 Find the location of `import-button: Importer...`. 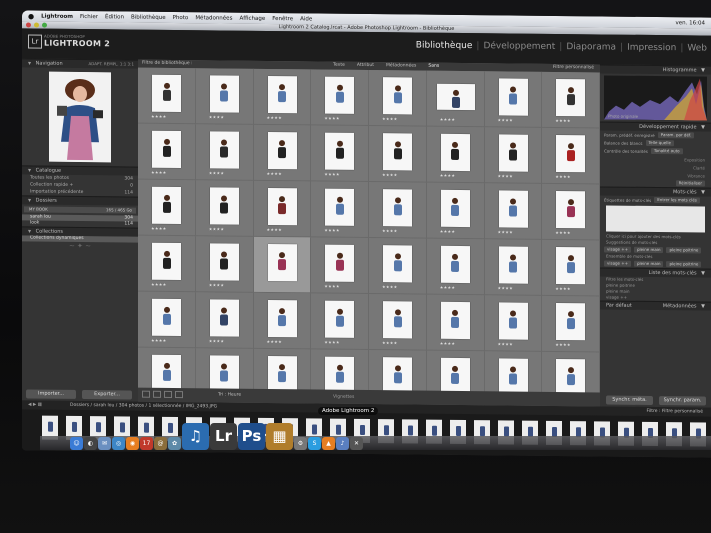

import-button: Importer... is located at coordinates (51, 394).